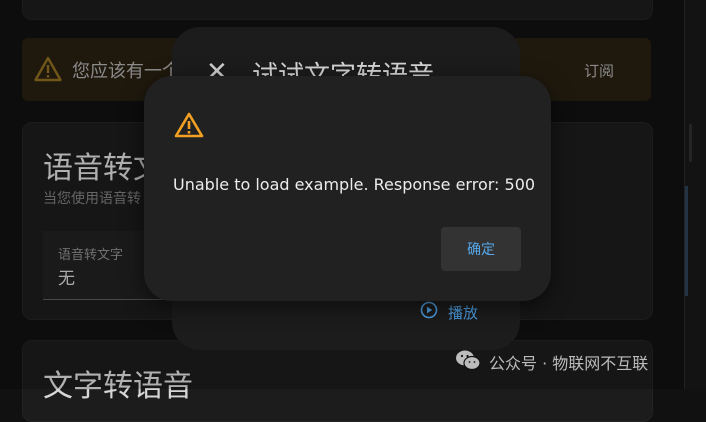 This screenshot has height=422, width=706. Describe the element at coordinates (429, 312) in the screenshot. I see `play-icon` at that location.